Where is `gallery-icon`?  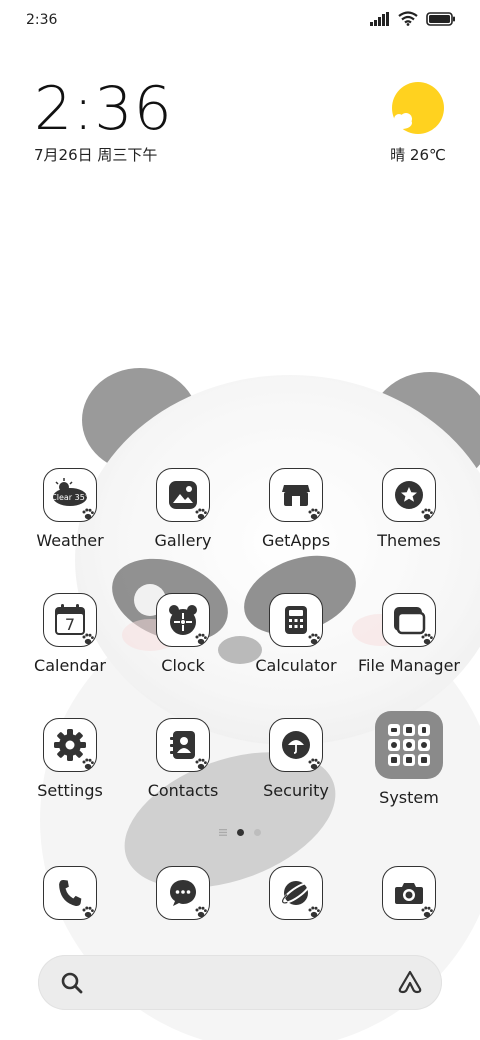
gallery-icon is located at coordinates (183, 495).